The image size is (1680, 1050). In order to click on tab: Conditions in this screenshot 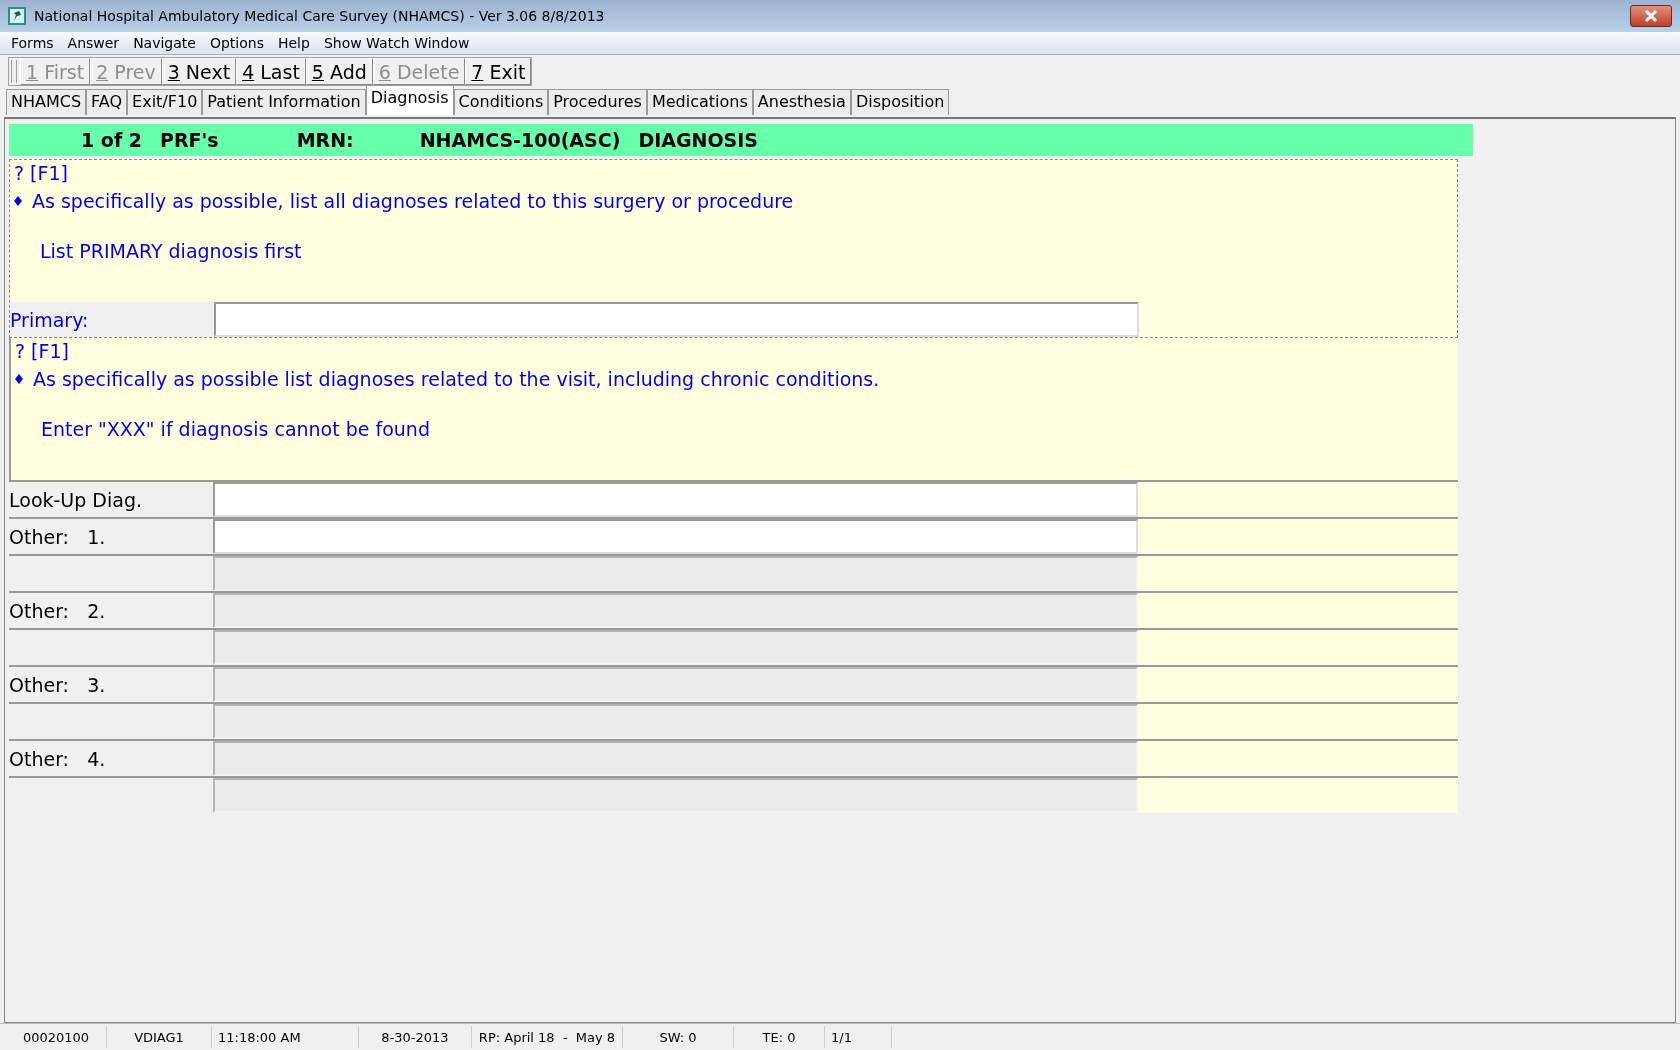, I will do `click(501, 102)`.